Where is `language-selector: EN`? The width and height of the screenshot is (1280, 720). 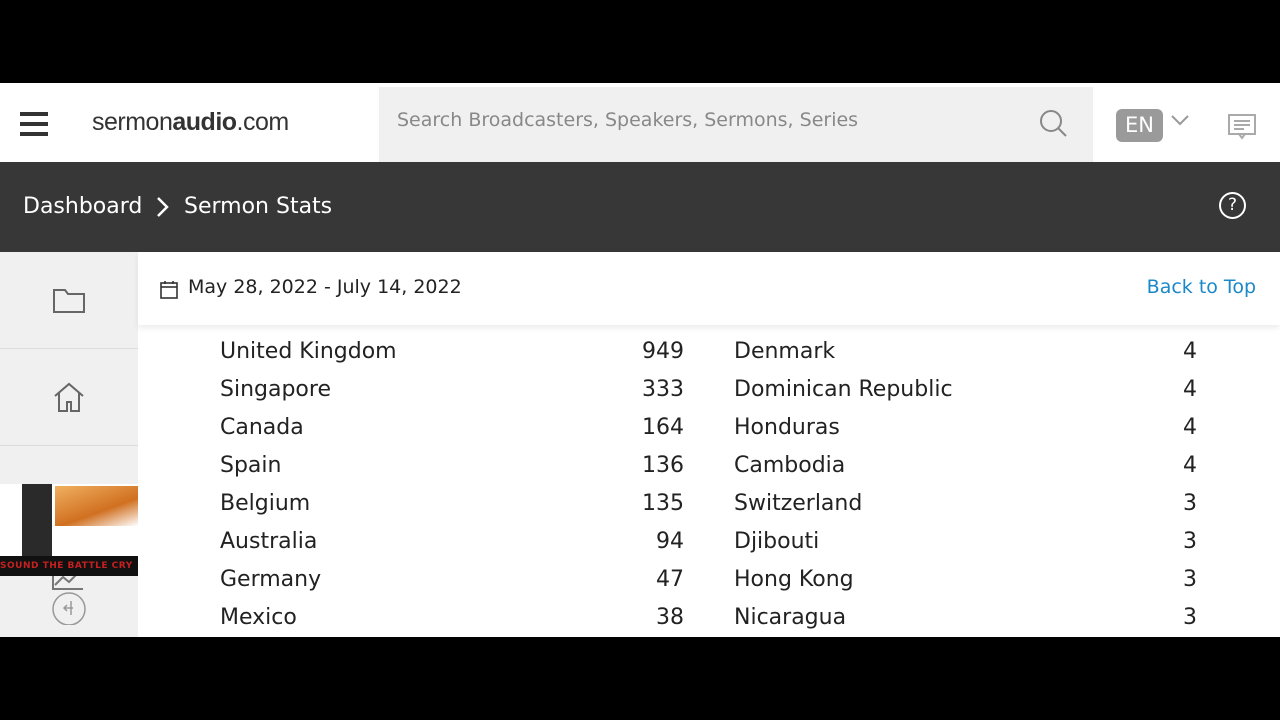 language-selector: EN is located at coordinates (1139, 125).